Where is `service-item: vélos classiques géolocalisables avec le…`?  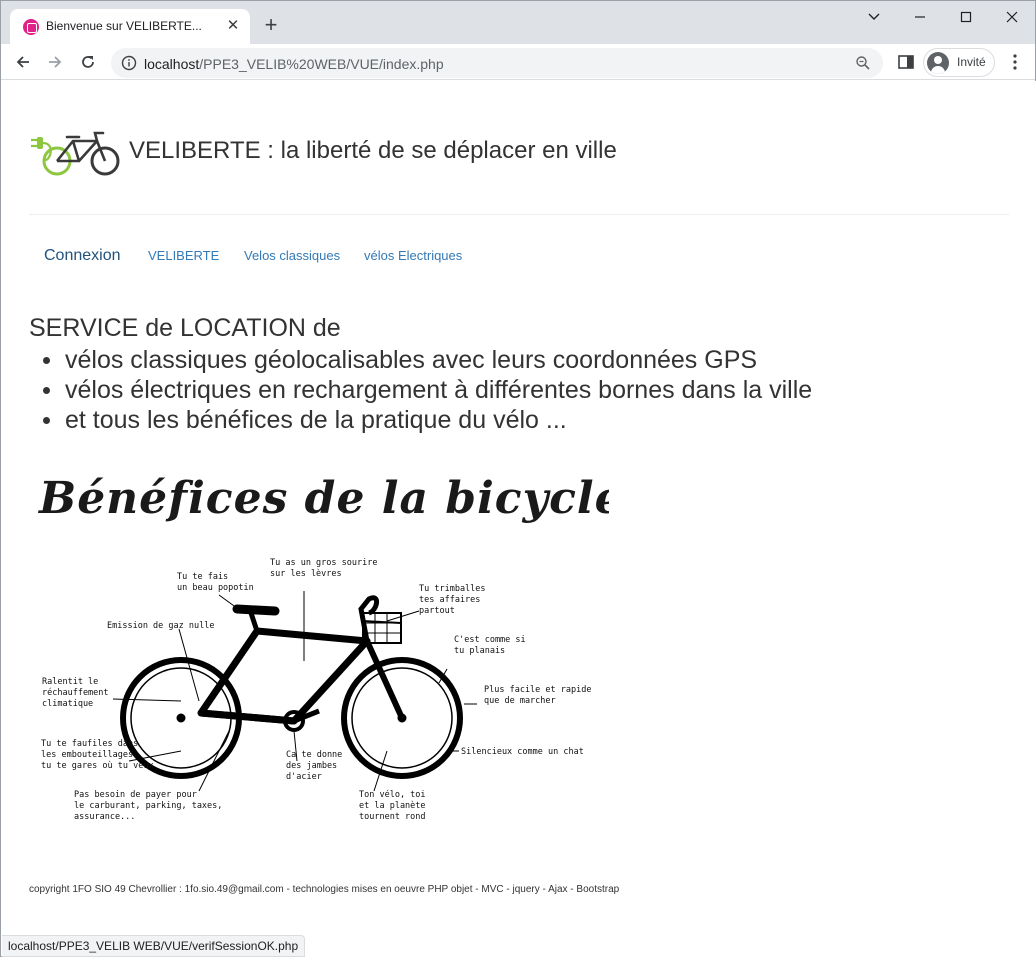 service-item: vélos classiques géolocalisables avec le… is located at coordinates (427, 360).